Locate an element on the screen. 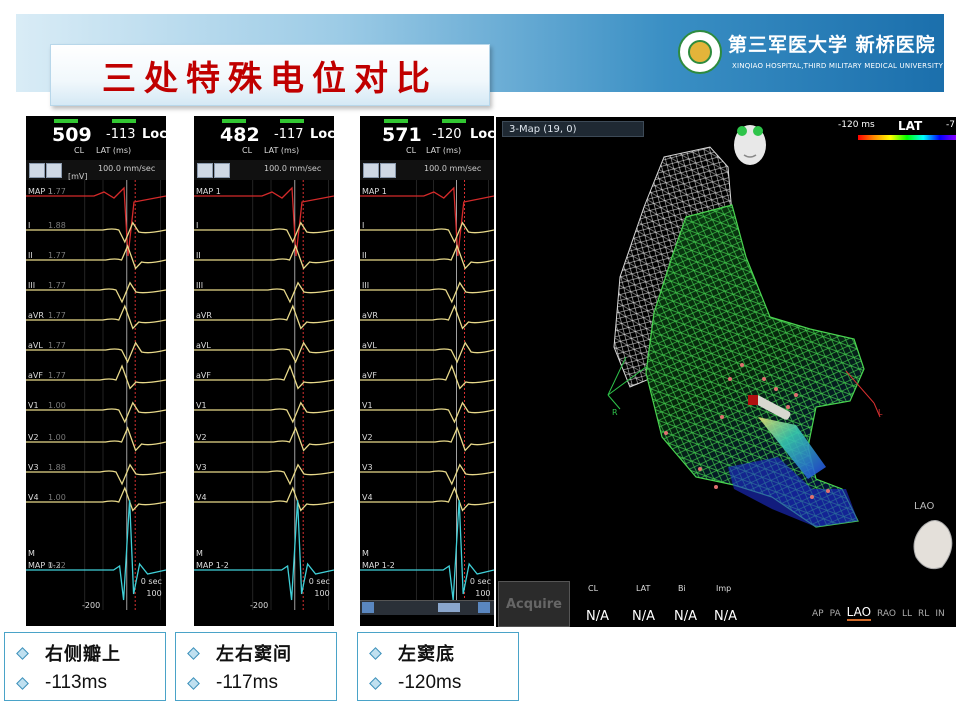 The height and width of the screenshot is (720, 960). view-option-in: IN is located at coordinates (939, 614).